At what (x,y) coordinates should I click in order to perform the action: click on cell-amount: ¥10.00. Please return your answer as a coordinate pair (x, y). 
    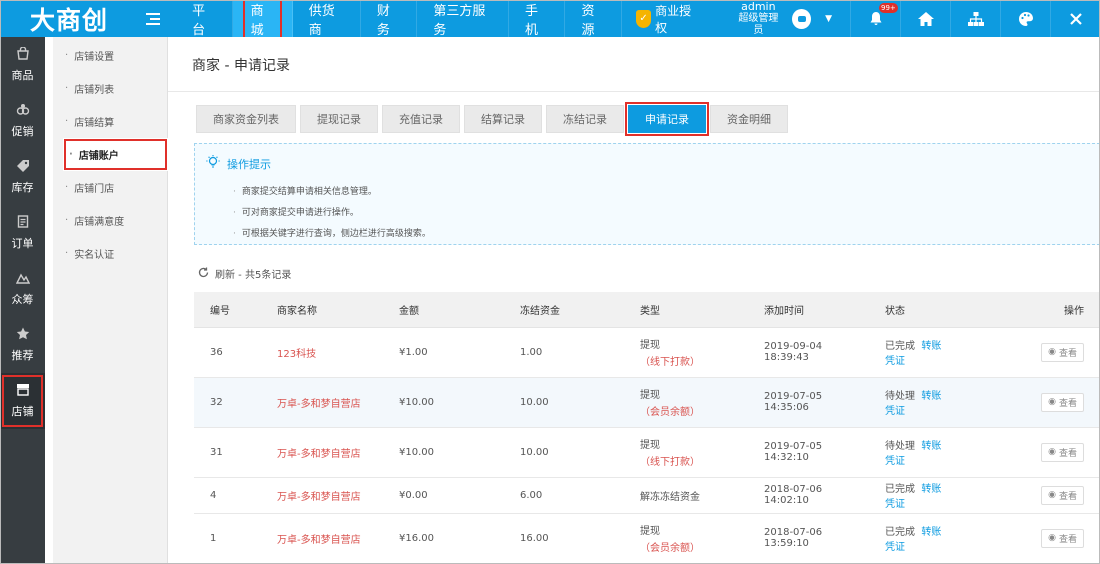
    Looking at the image, I should click on (443, 402).